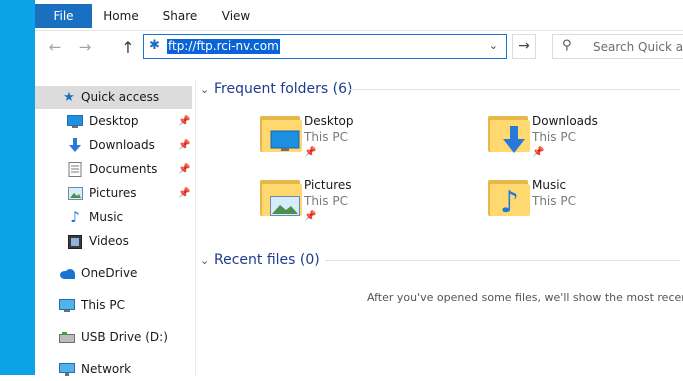 Image resolution: width=683 pixels, height=381 pixels. What do you see at coordinates (17, 187) in the screenshot?
I see `desktop-background` at bounding box center [17, 187].